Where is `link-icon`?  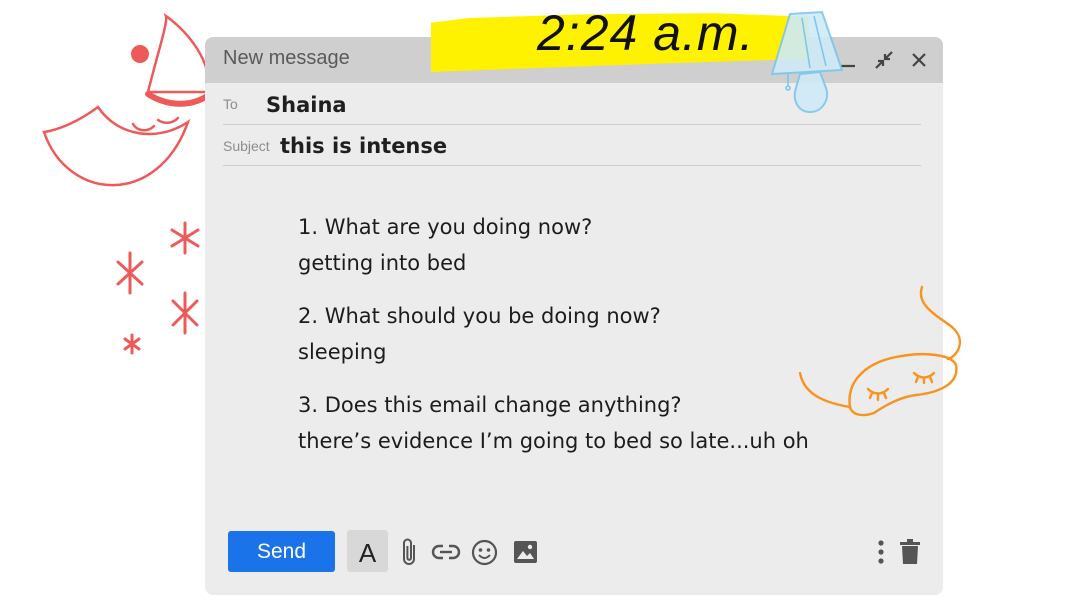 link-icon is located at coordinates (446, 552).